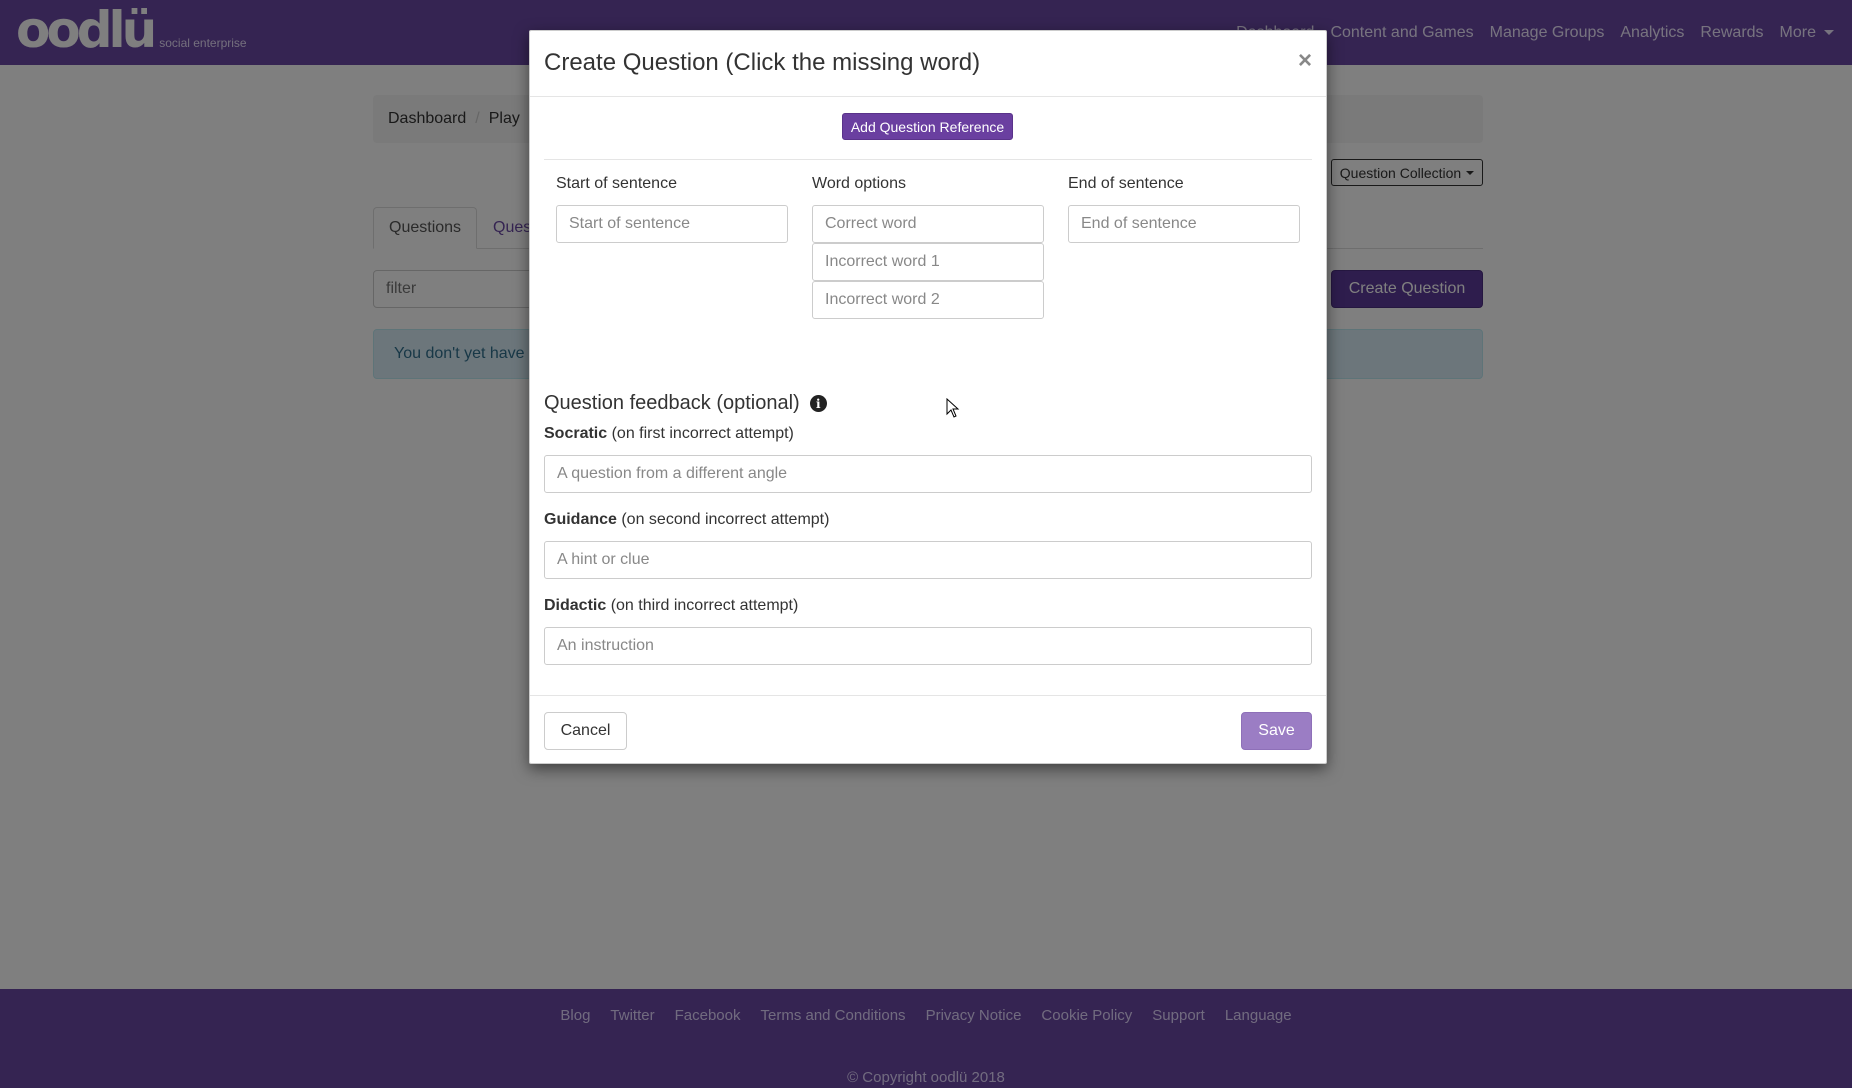  I want to click on didactic-label-note: (on third incorrect attempt), so click(702, 605).